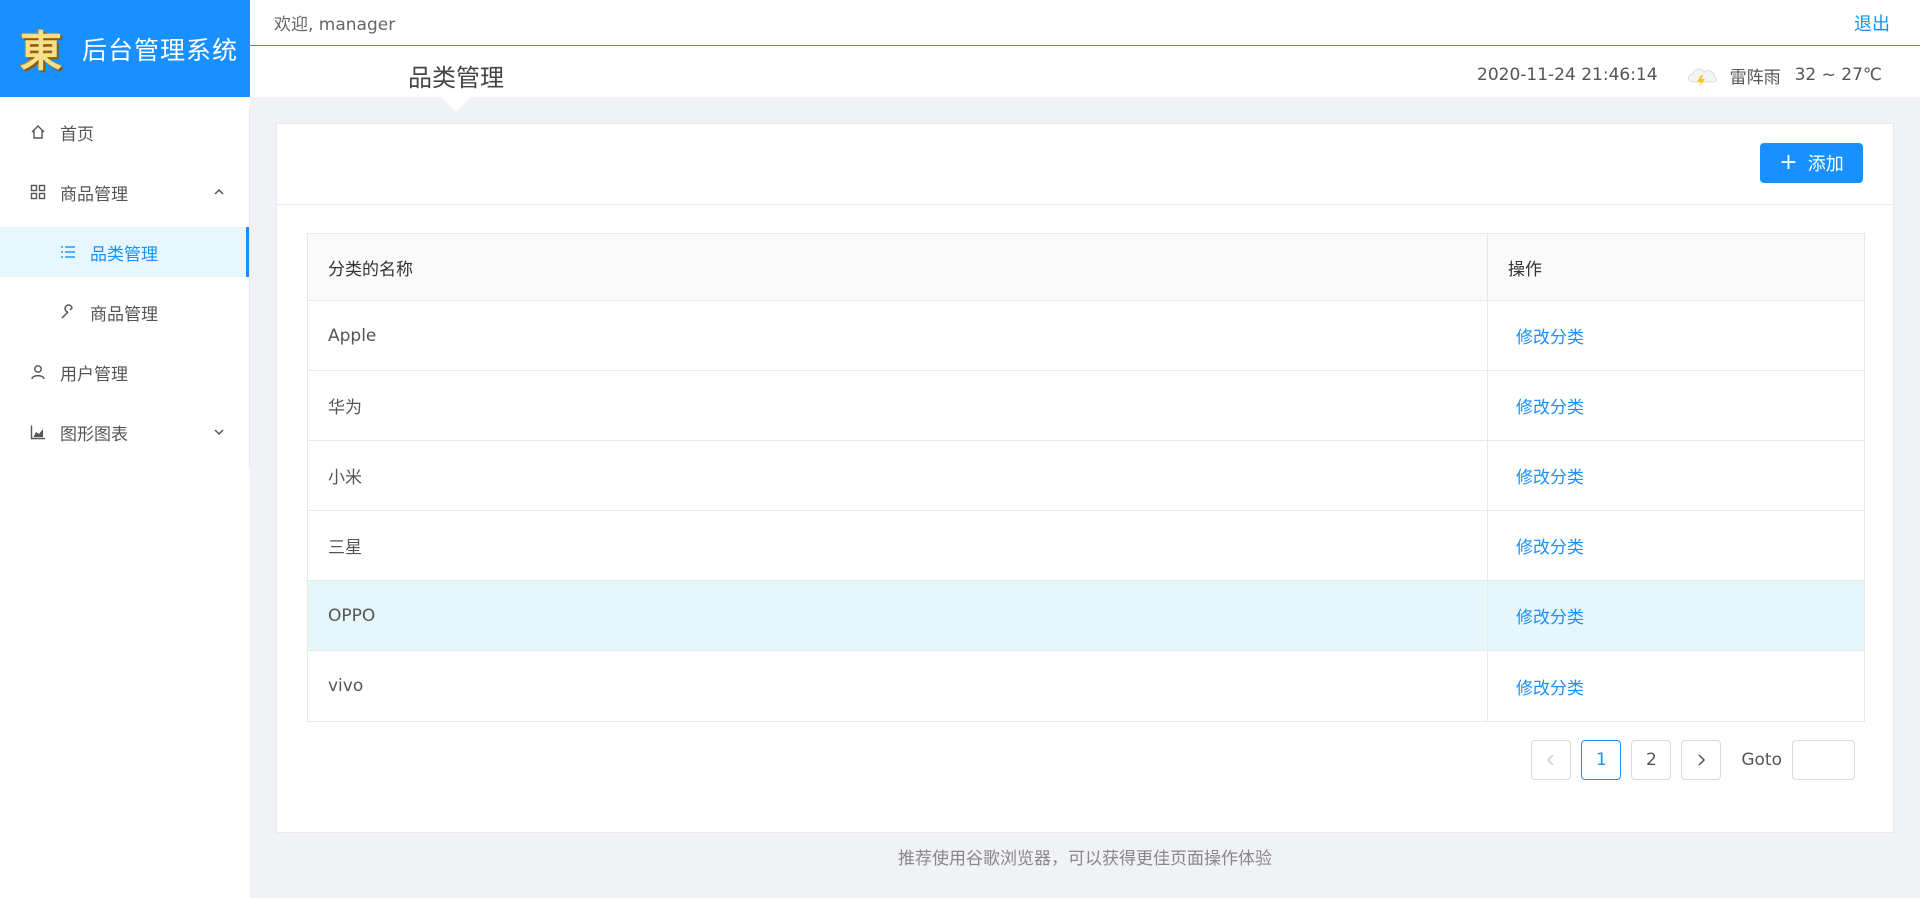  I want to click on title-caret, so click(456, 104).